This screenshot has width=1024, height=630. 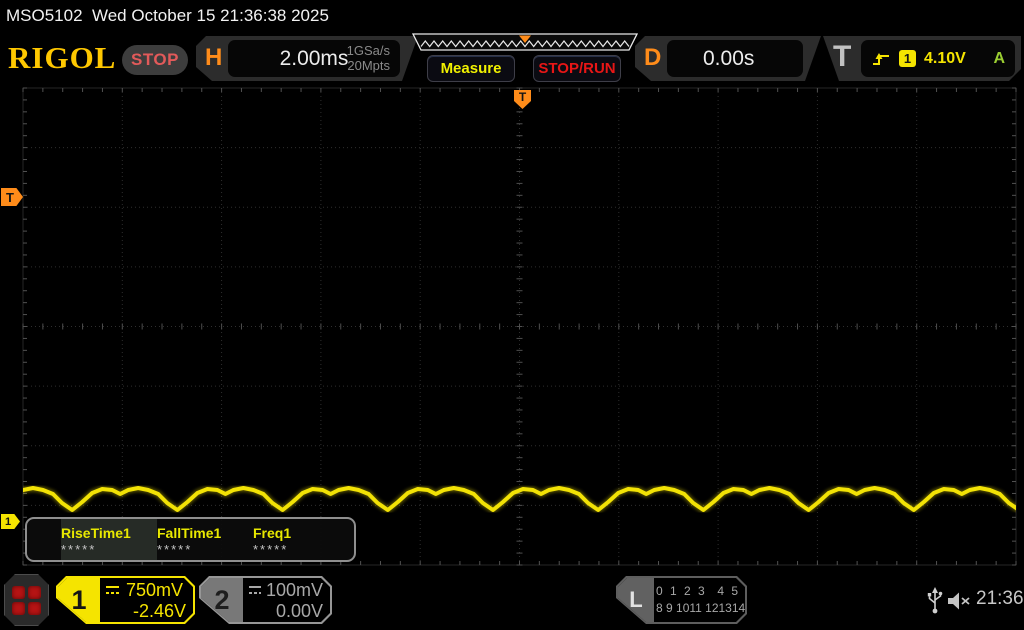 I want to click on measurement-item: FallTime1 *****, so click(x=205, y=539).